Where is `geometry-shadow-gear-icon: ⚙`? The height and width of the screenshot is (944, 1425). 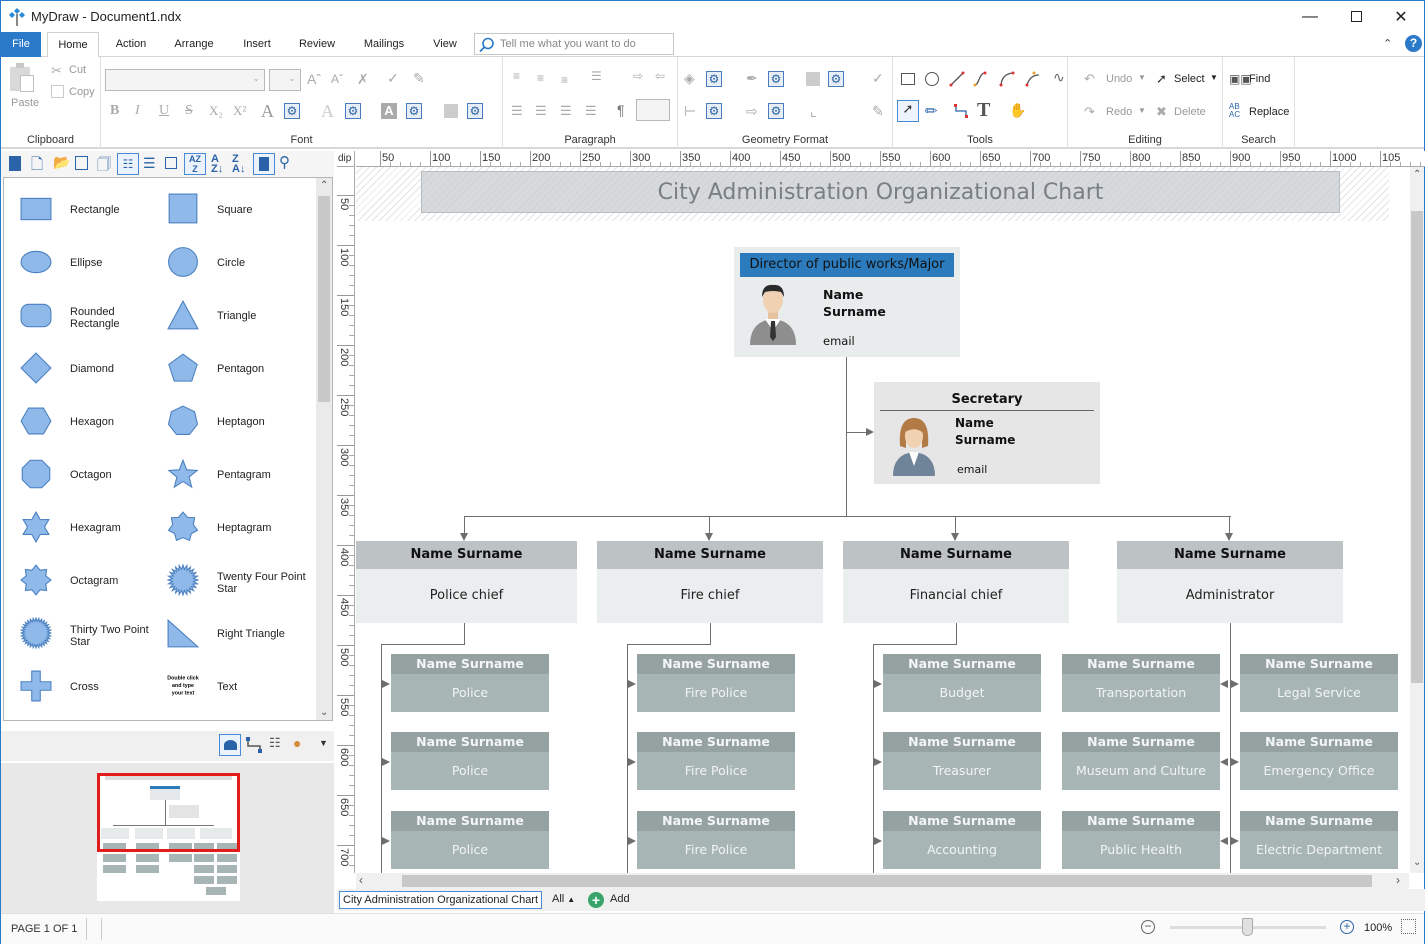
geometry-shadow-gear-icon: ⚙ is located at coordinates (836, 79).